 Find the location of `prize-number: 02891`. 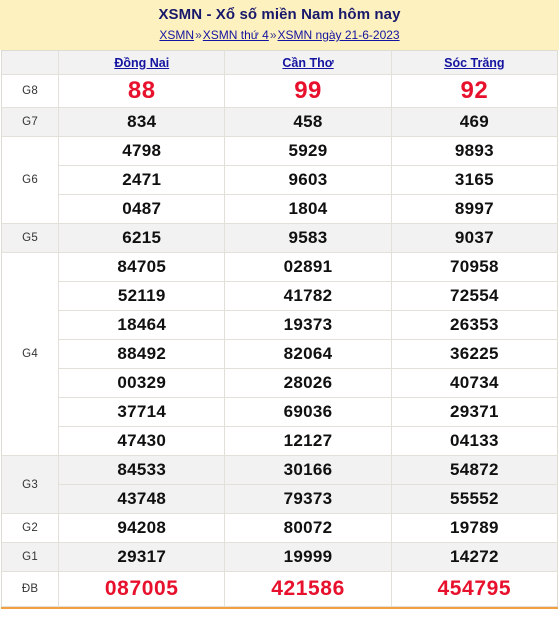

prize-number: 02891 is located at coordinates (308, 267).